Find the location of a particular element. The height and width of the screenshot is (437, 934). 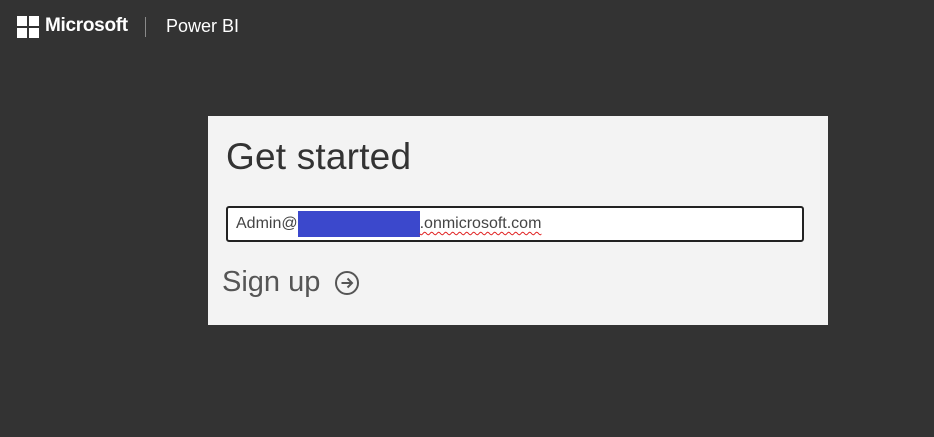

product-name: Power BI is located at coordinates (203, 26).